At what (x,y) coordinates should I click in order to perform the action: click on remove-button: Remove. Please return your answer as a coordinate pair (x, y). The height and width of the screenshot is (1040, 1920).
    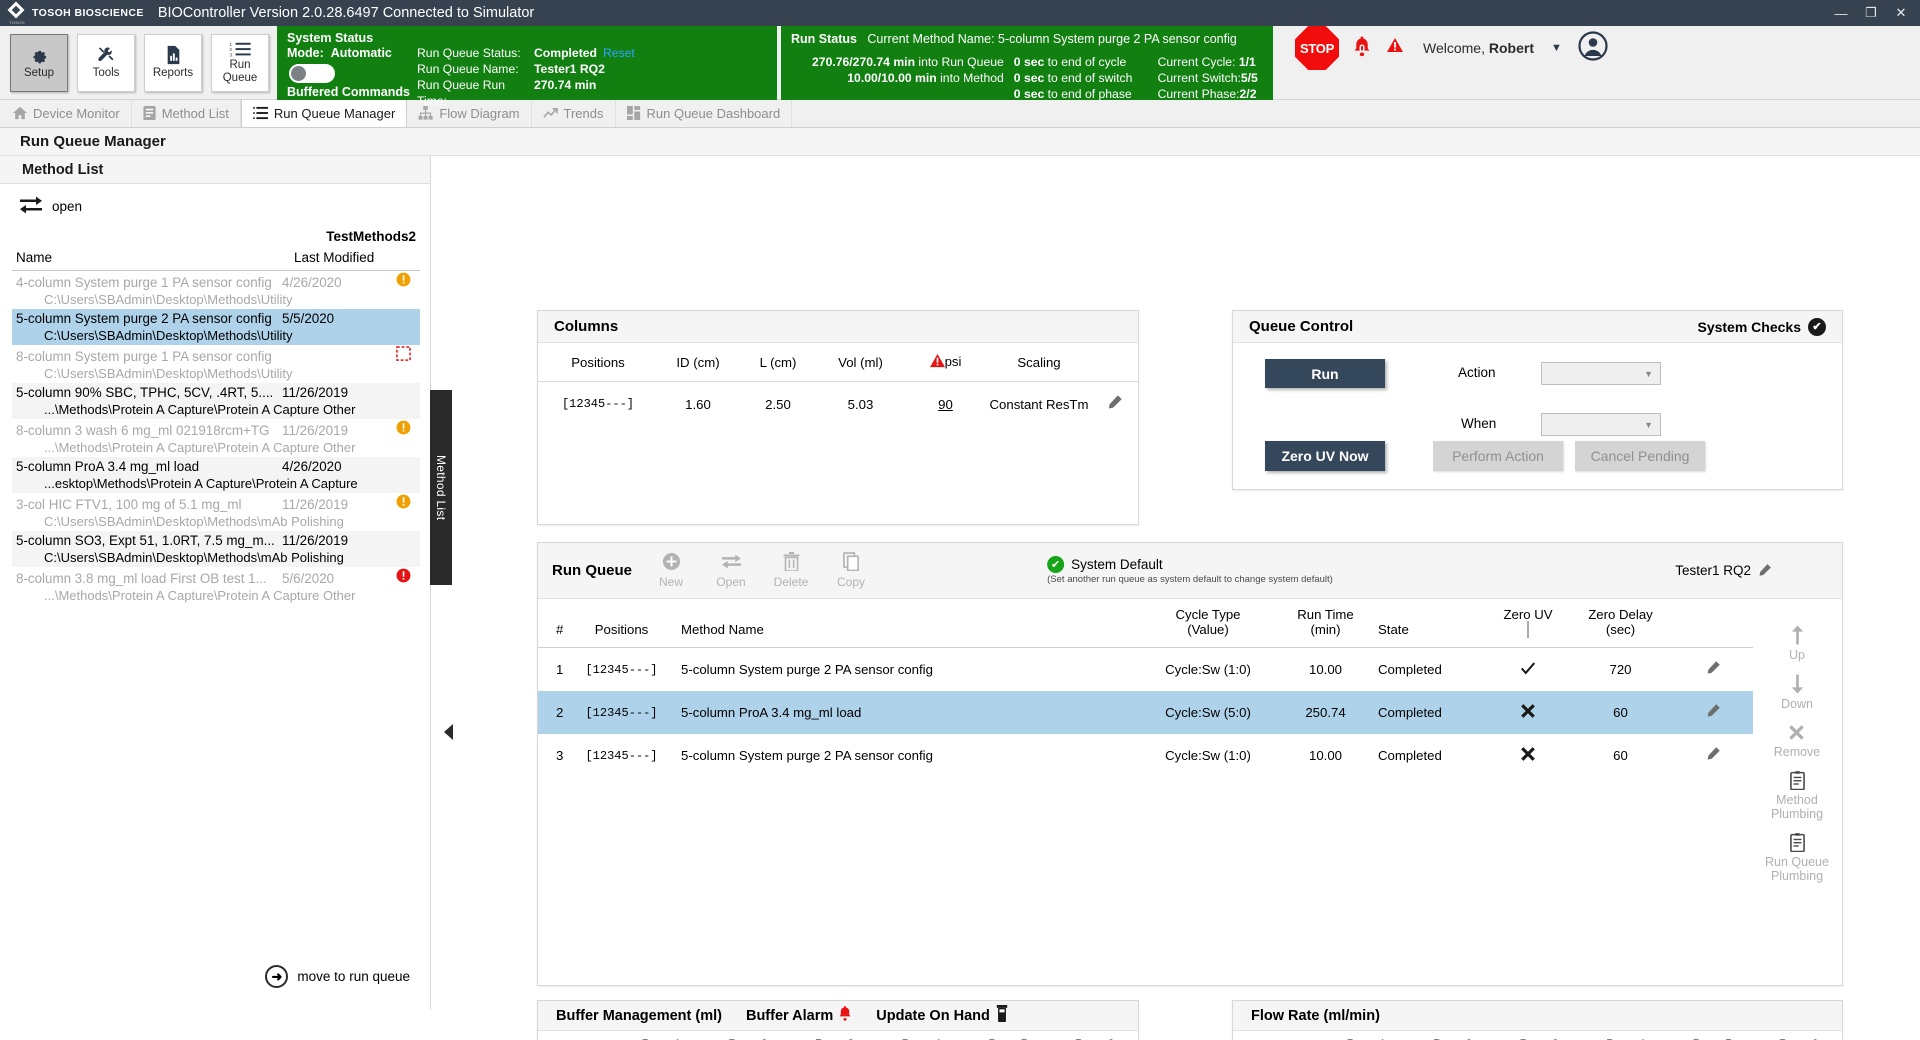
    Looking at the image, I should click on (1797, 741).